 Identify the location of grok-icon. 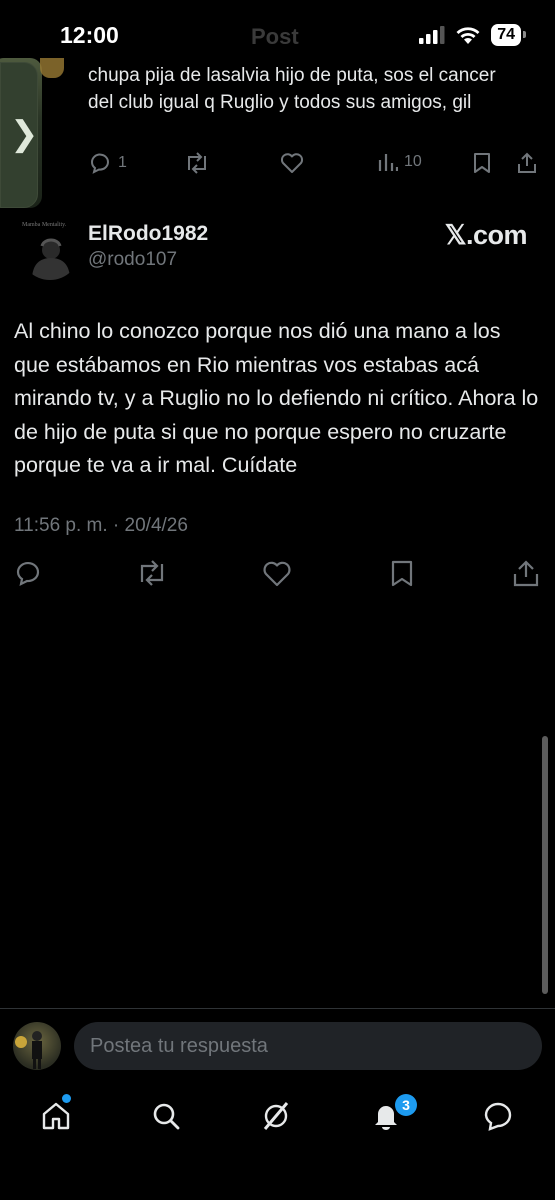
(276, 1116).